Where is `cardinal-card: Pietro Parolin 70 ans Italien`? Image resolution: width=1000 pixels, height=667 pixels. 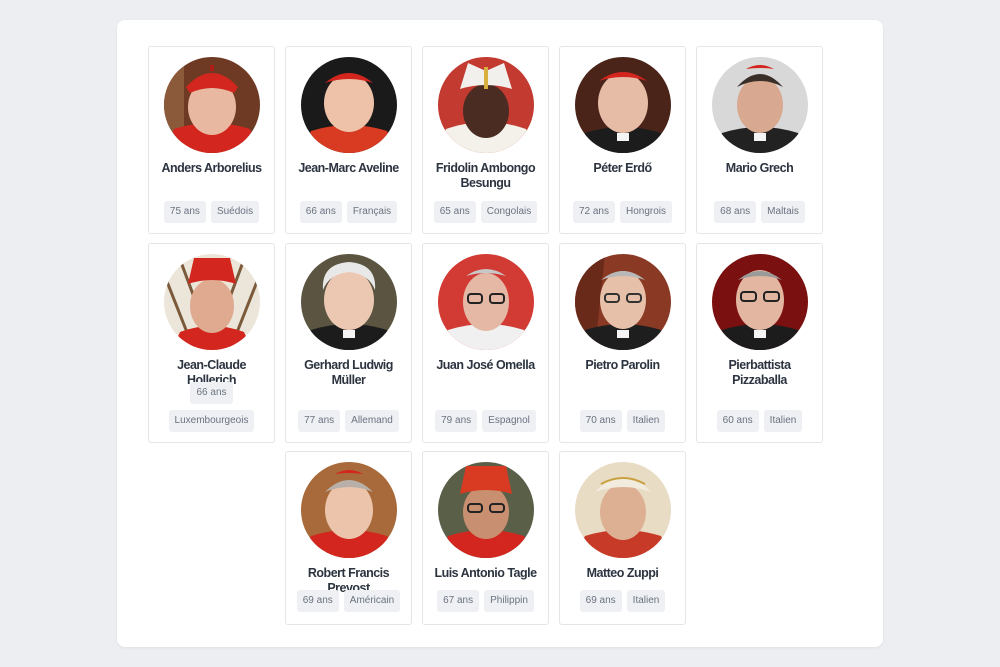
cardinal-card: Pietro Parolin 70 ans Italien is located at coordinates (622, 343).